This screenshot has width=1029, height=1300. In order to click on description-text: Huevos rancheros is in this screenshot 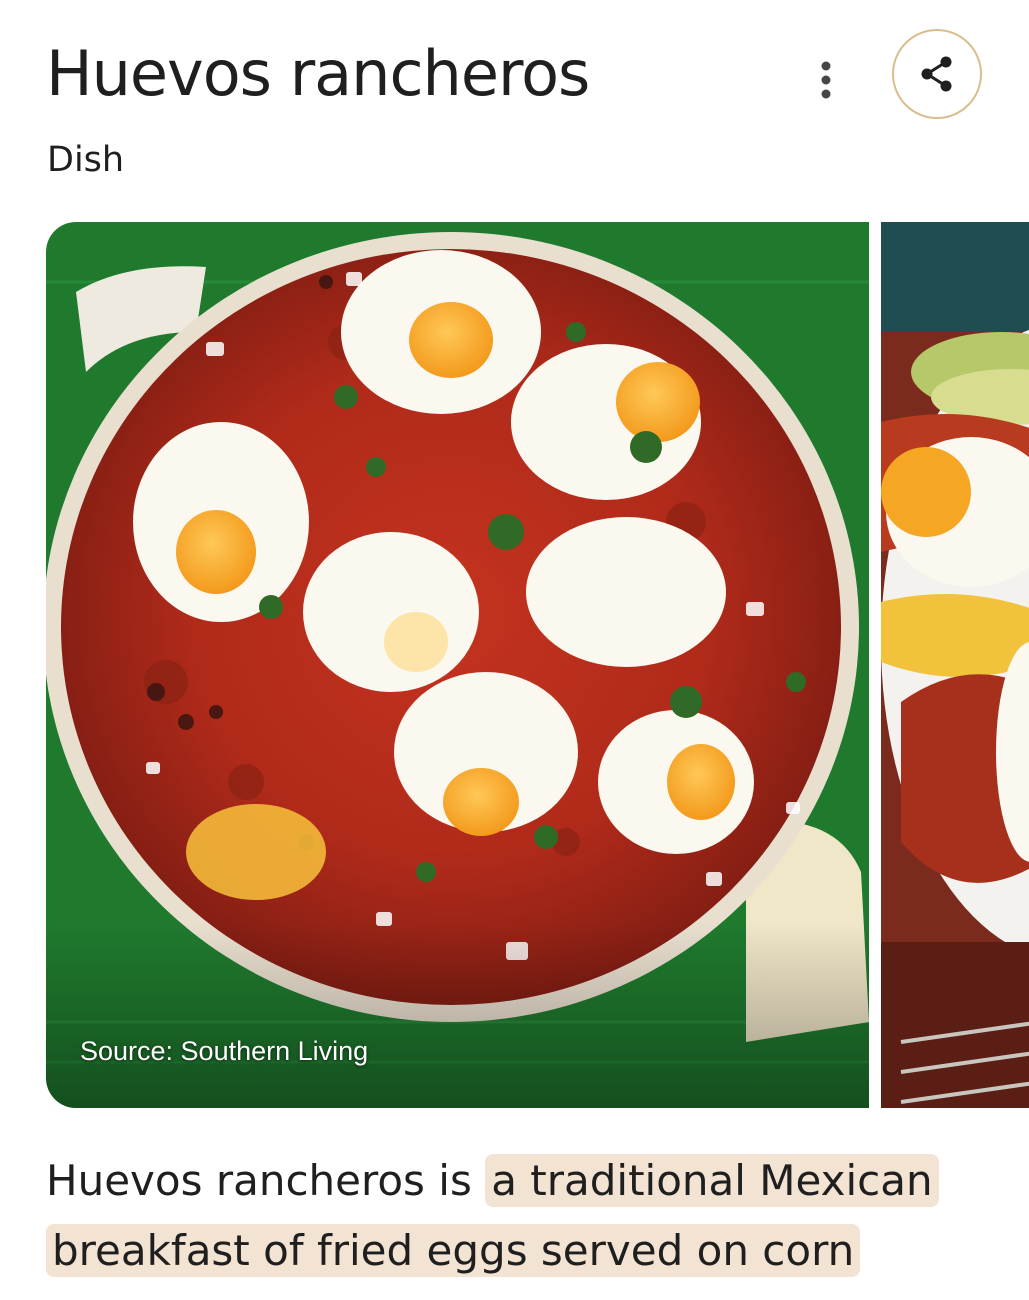, I will do `click(266, 1180)`.